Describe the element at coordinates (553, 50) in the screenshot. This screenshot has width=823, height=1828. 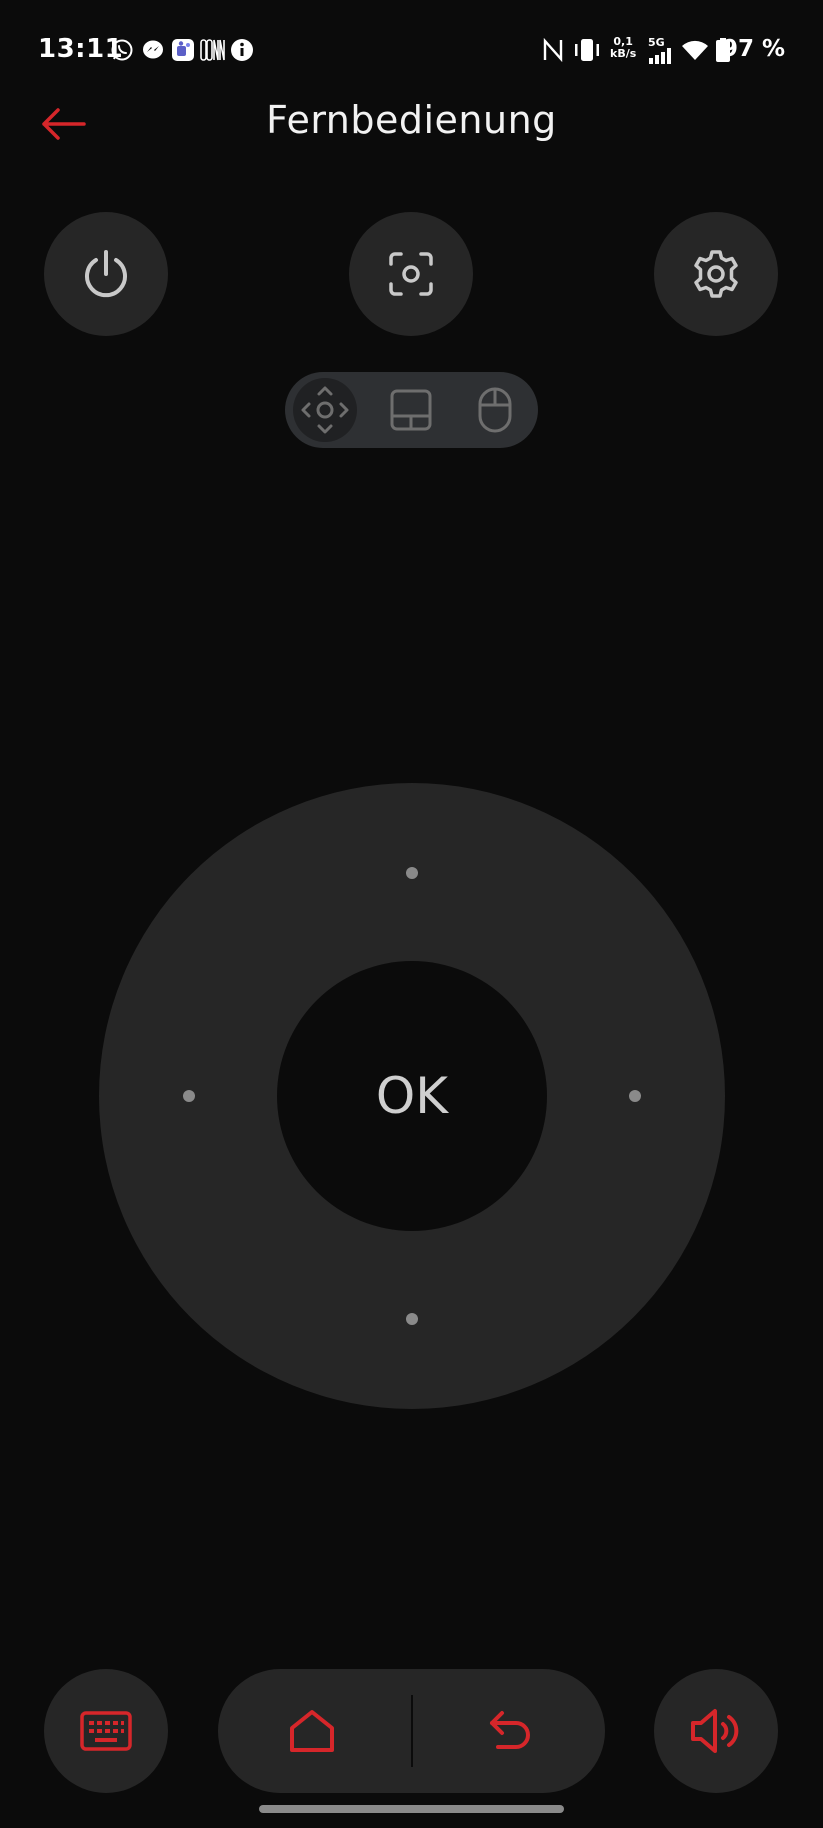
I see `nfc-icon` at that location.